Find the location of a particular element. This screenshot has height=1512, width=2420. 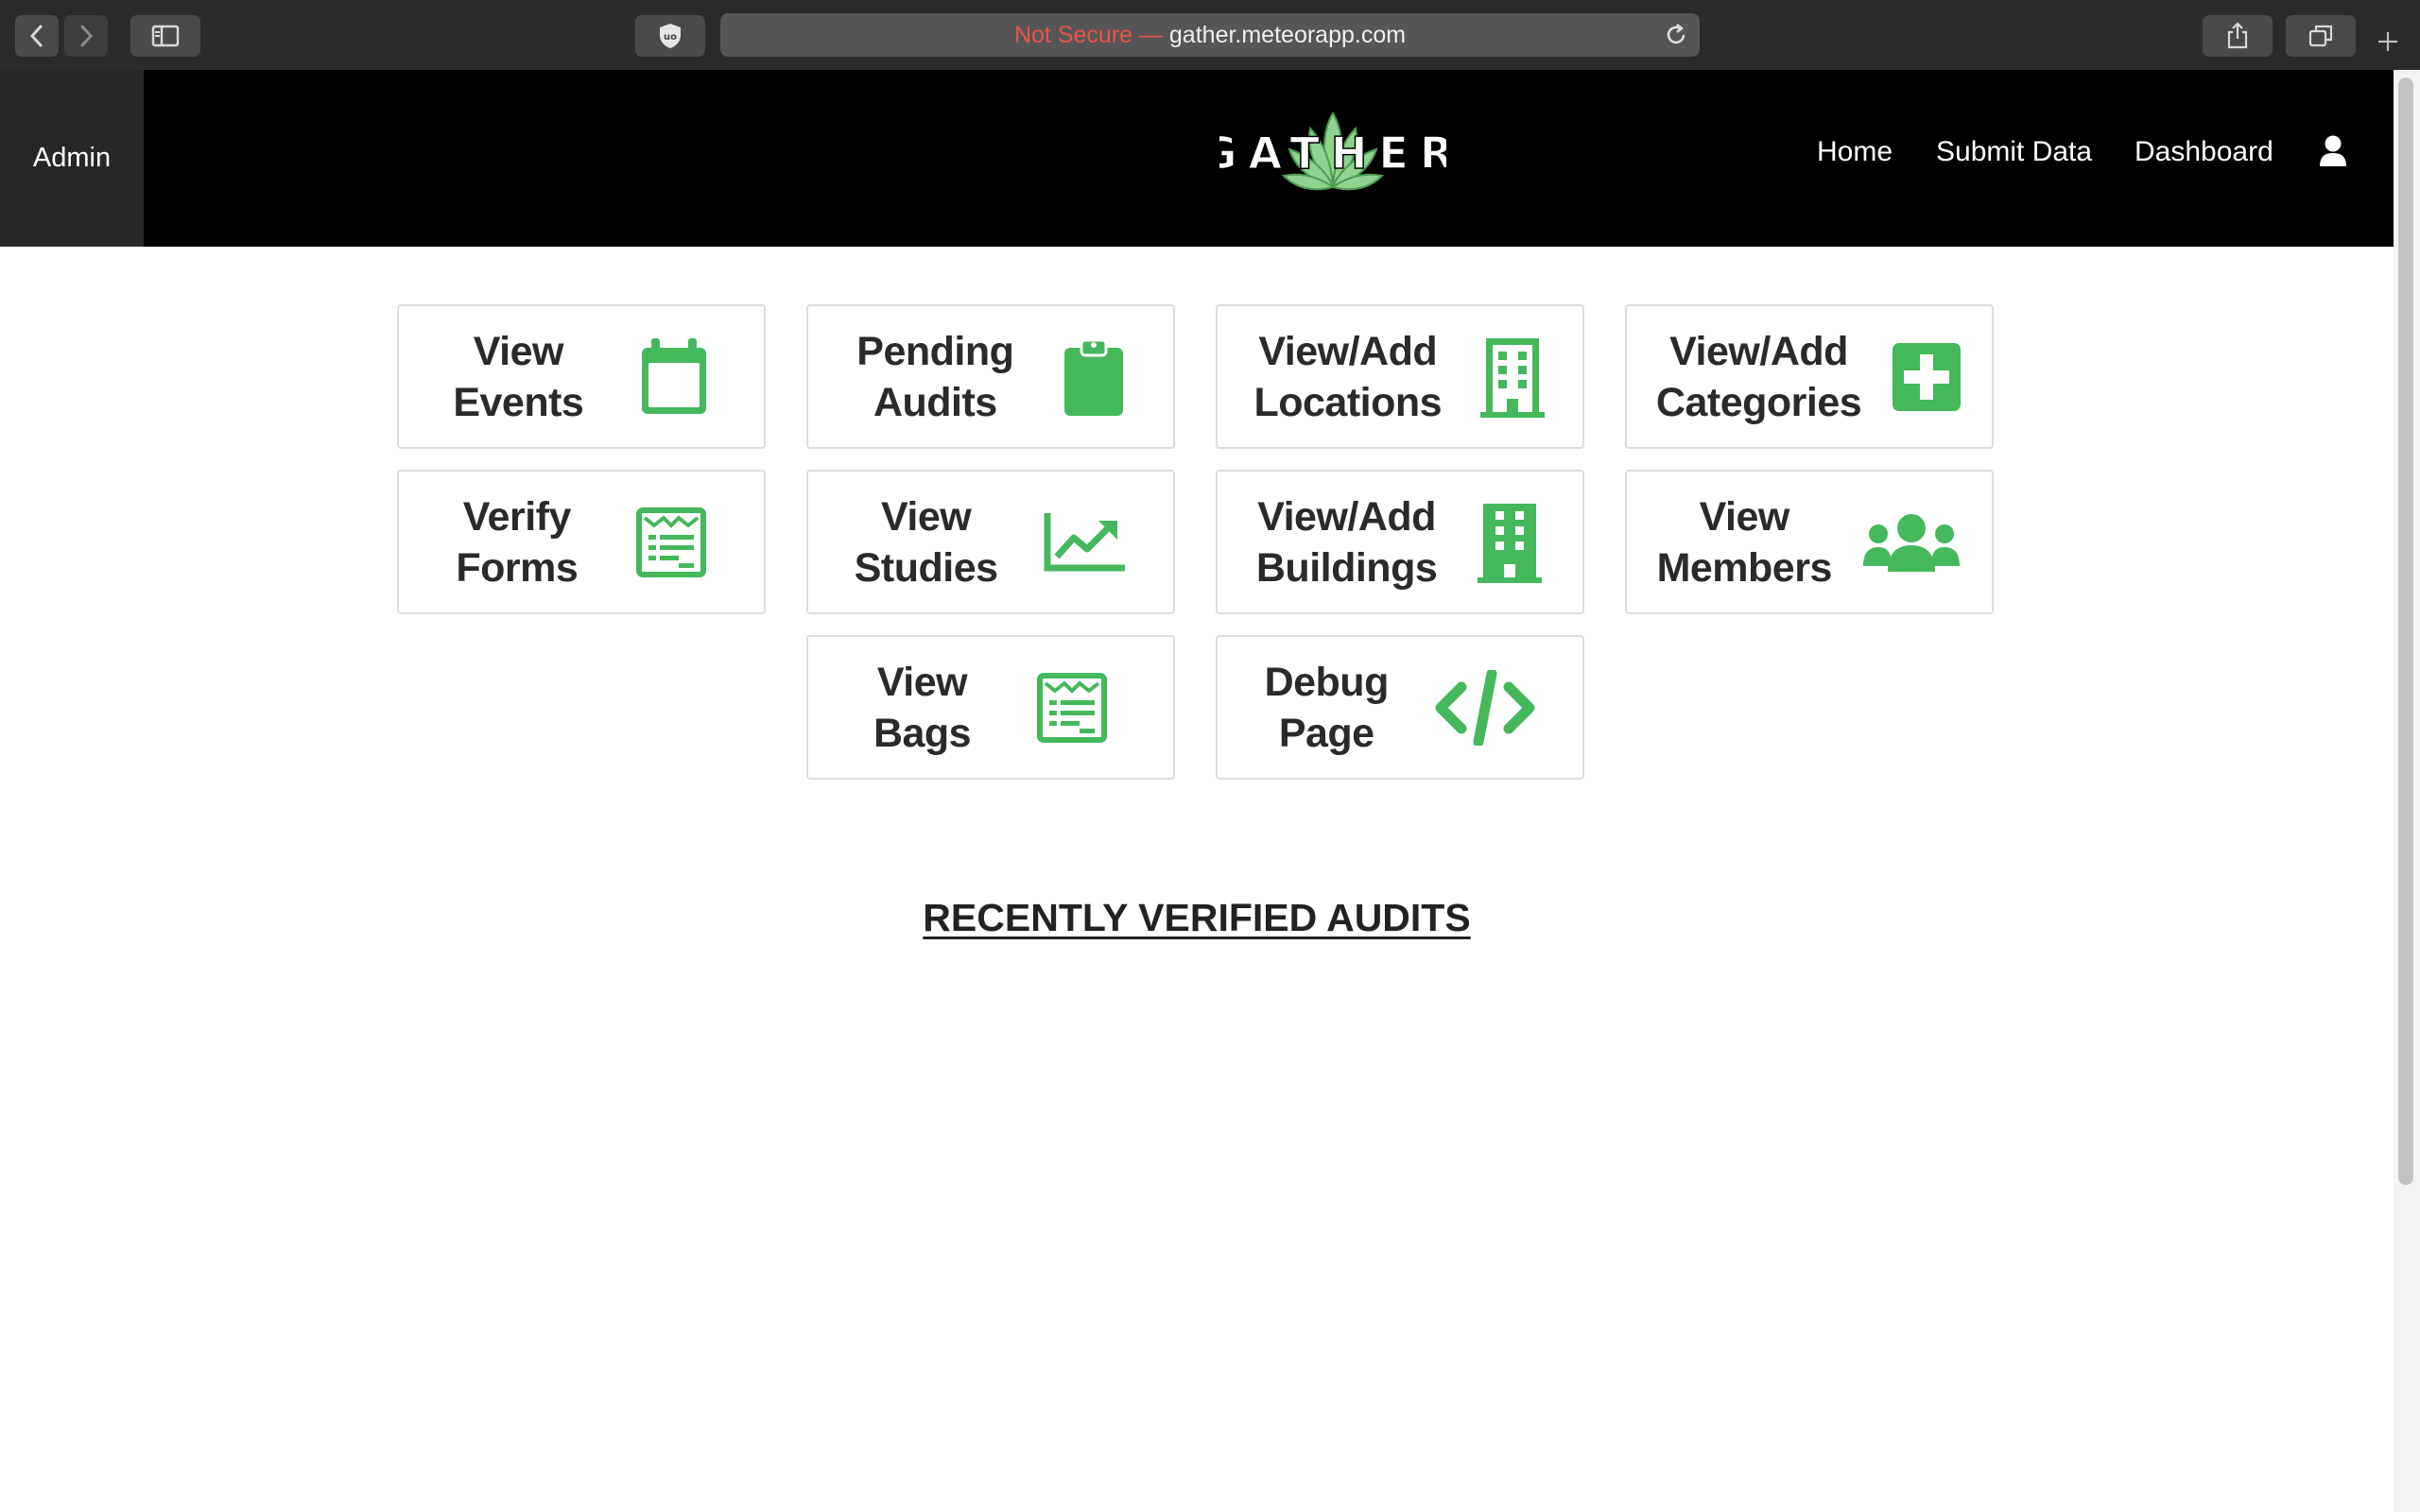

view-members-card: View Members is located at coordinates (1809, 542).